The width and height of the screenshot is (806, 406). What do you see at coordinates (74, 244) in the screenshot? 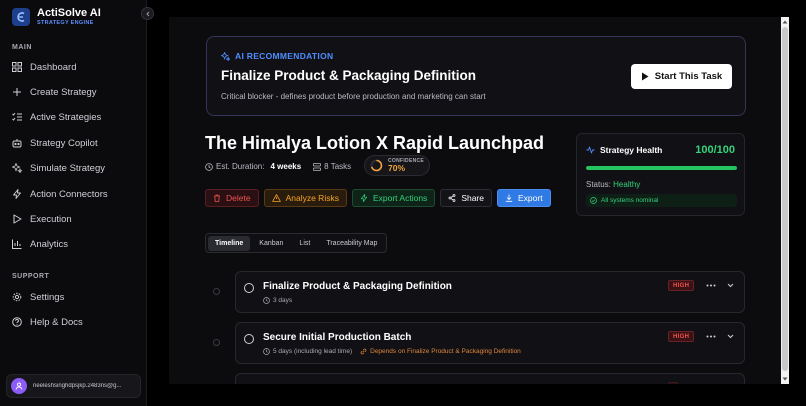
I see `sidebar-item-analytics: Analytics` at bounding box center [74, 244].